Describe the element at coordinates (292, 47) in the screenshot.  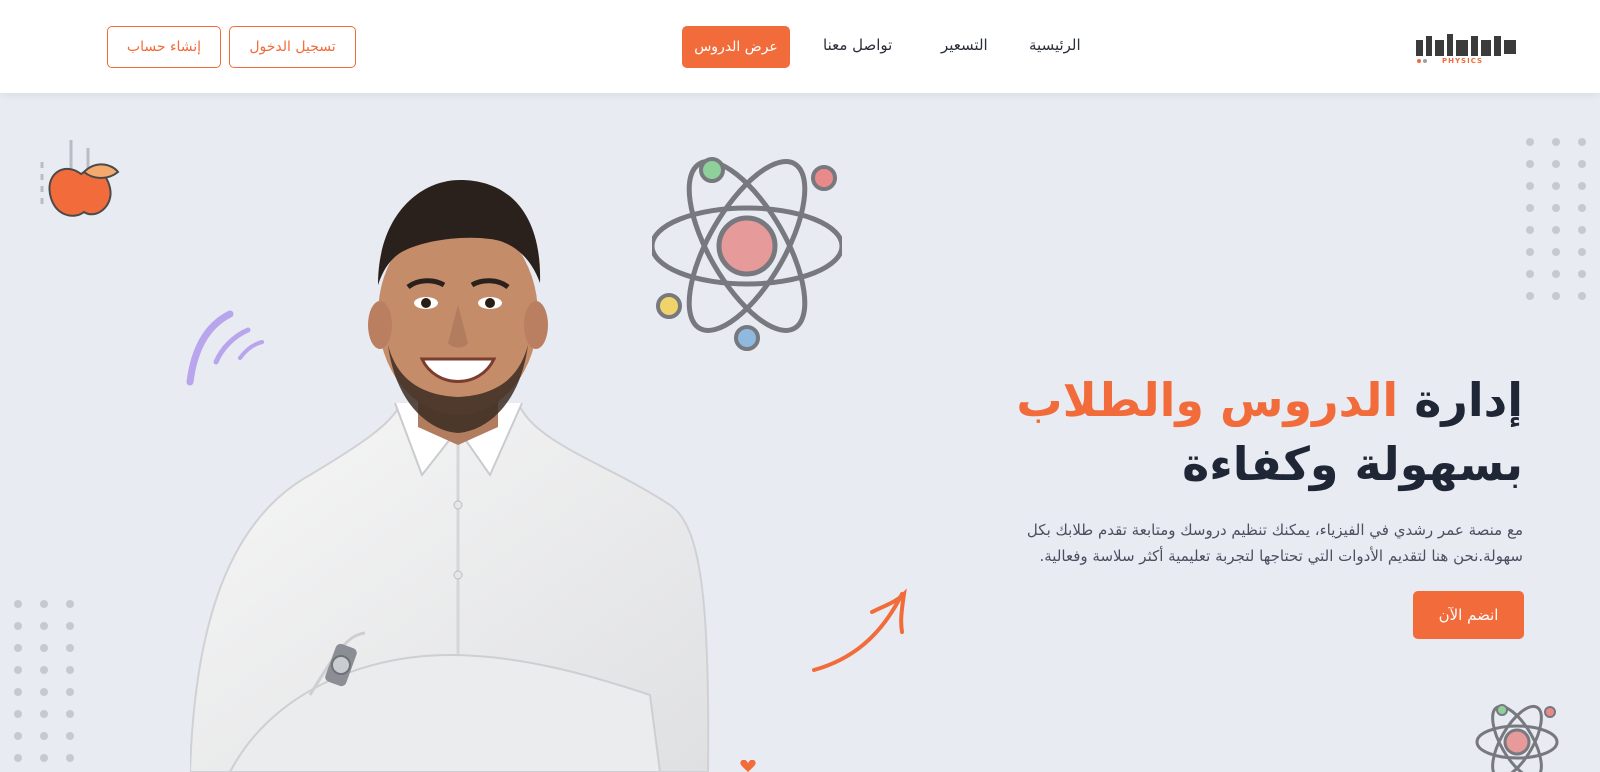
I see `login-button: تسجيل الدخول` at that location.